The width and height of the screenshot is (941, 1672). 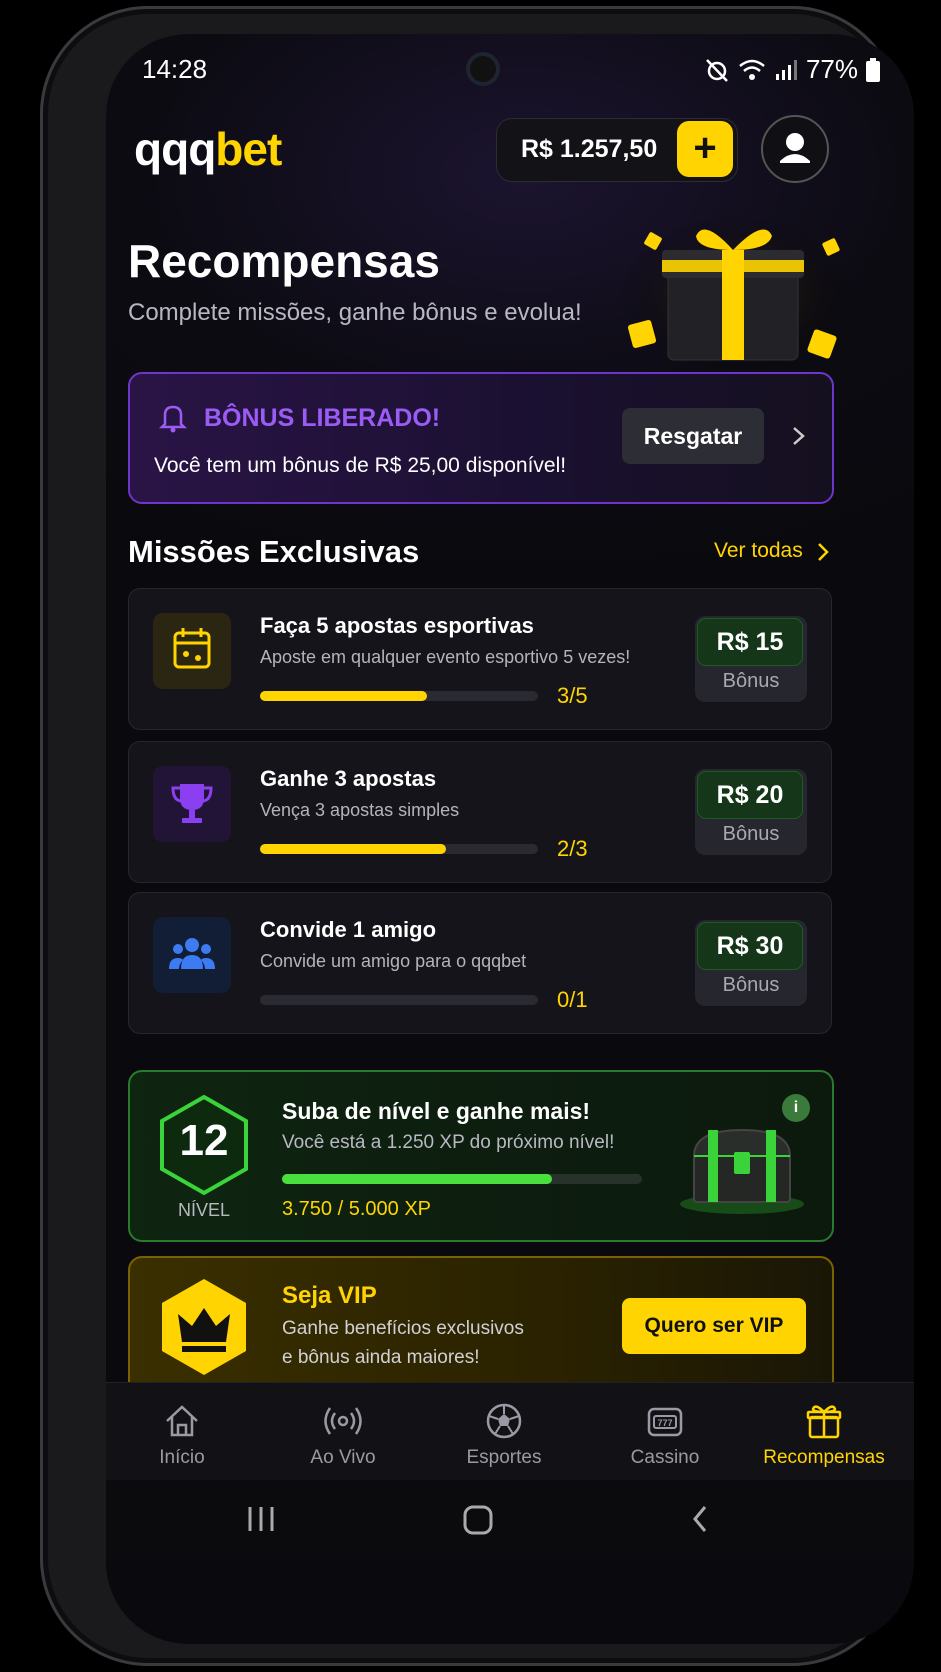 What do you see at coordinates (360, 810) in the screenshot?
I see `mission-desc: Vença 3 apostas simples` at bounding box center [360, 810].